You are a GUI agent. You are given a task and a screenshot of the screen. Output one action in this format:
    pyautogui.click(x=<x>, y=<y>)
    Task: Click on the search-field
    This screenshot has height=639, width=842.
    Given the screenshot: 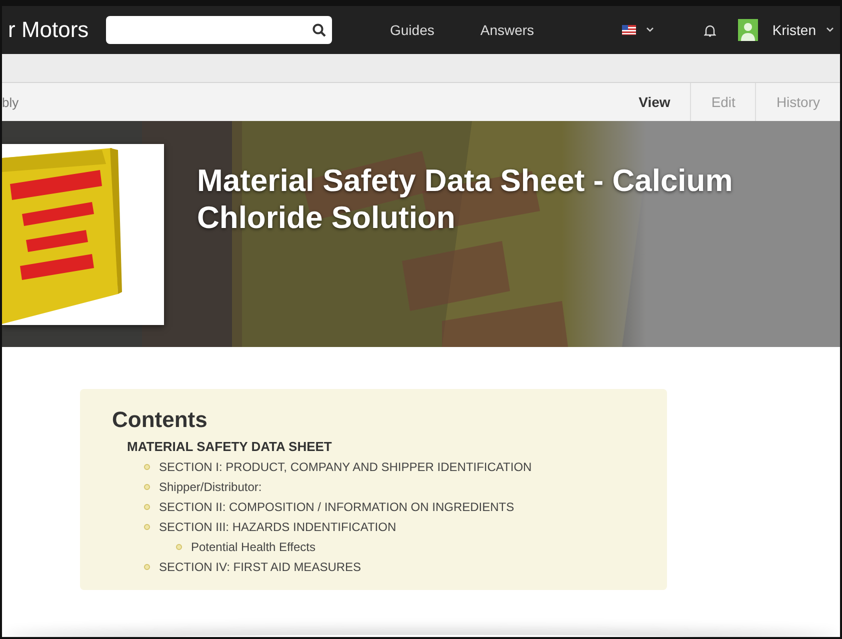 What is the action you would take?
    pyautogui.click(x=219, y=30)
    